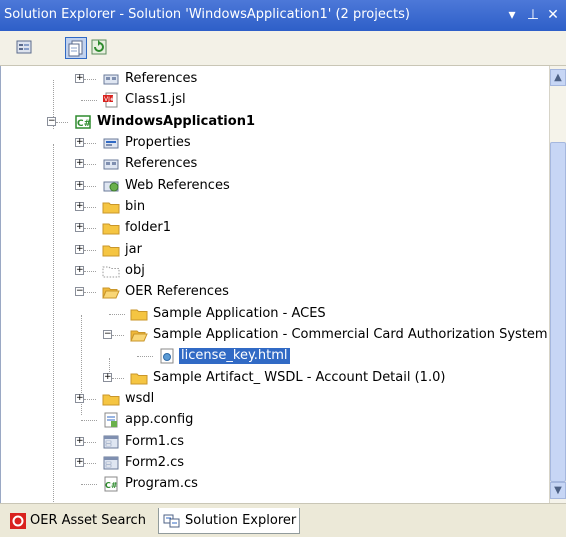 The width and height of the screenshot is (566, 537). Describe the element at coordinates (158, 142) in the screenshot. I see `tree-node-label: Properties` at that location.